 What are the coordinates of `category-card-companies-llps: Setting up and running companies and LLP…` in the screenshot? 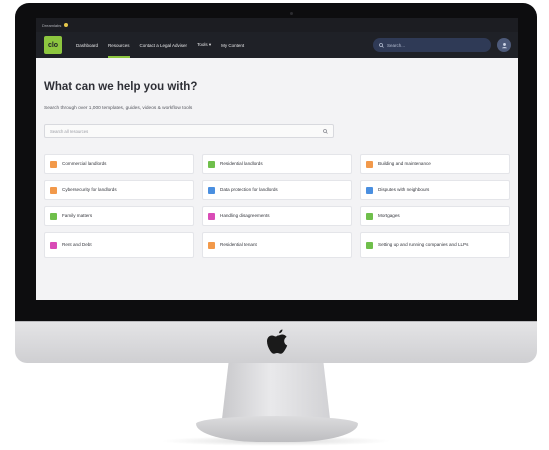 It's located at (435, 245).